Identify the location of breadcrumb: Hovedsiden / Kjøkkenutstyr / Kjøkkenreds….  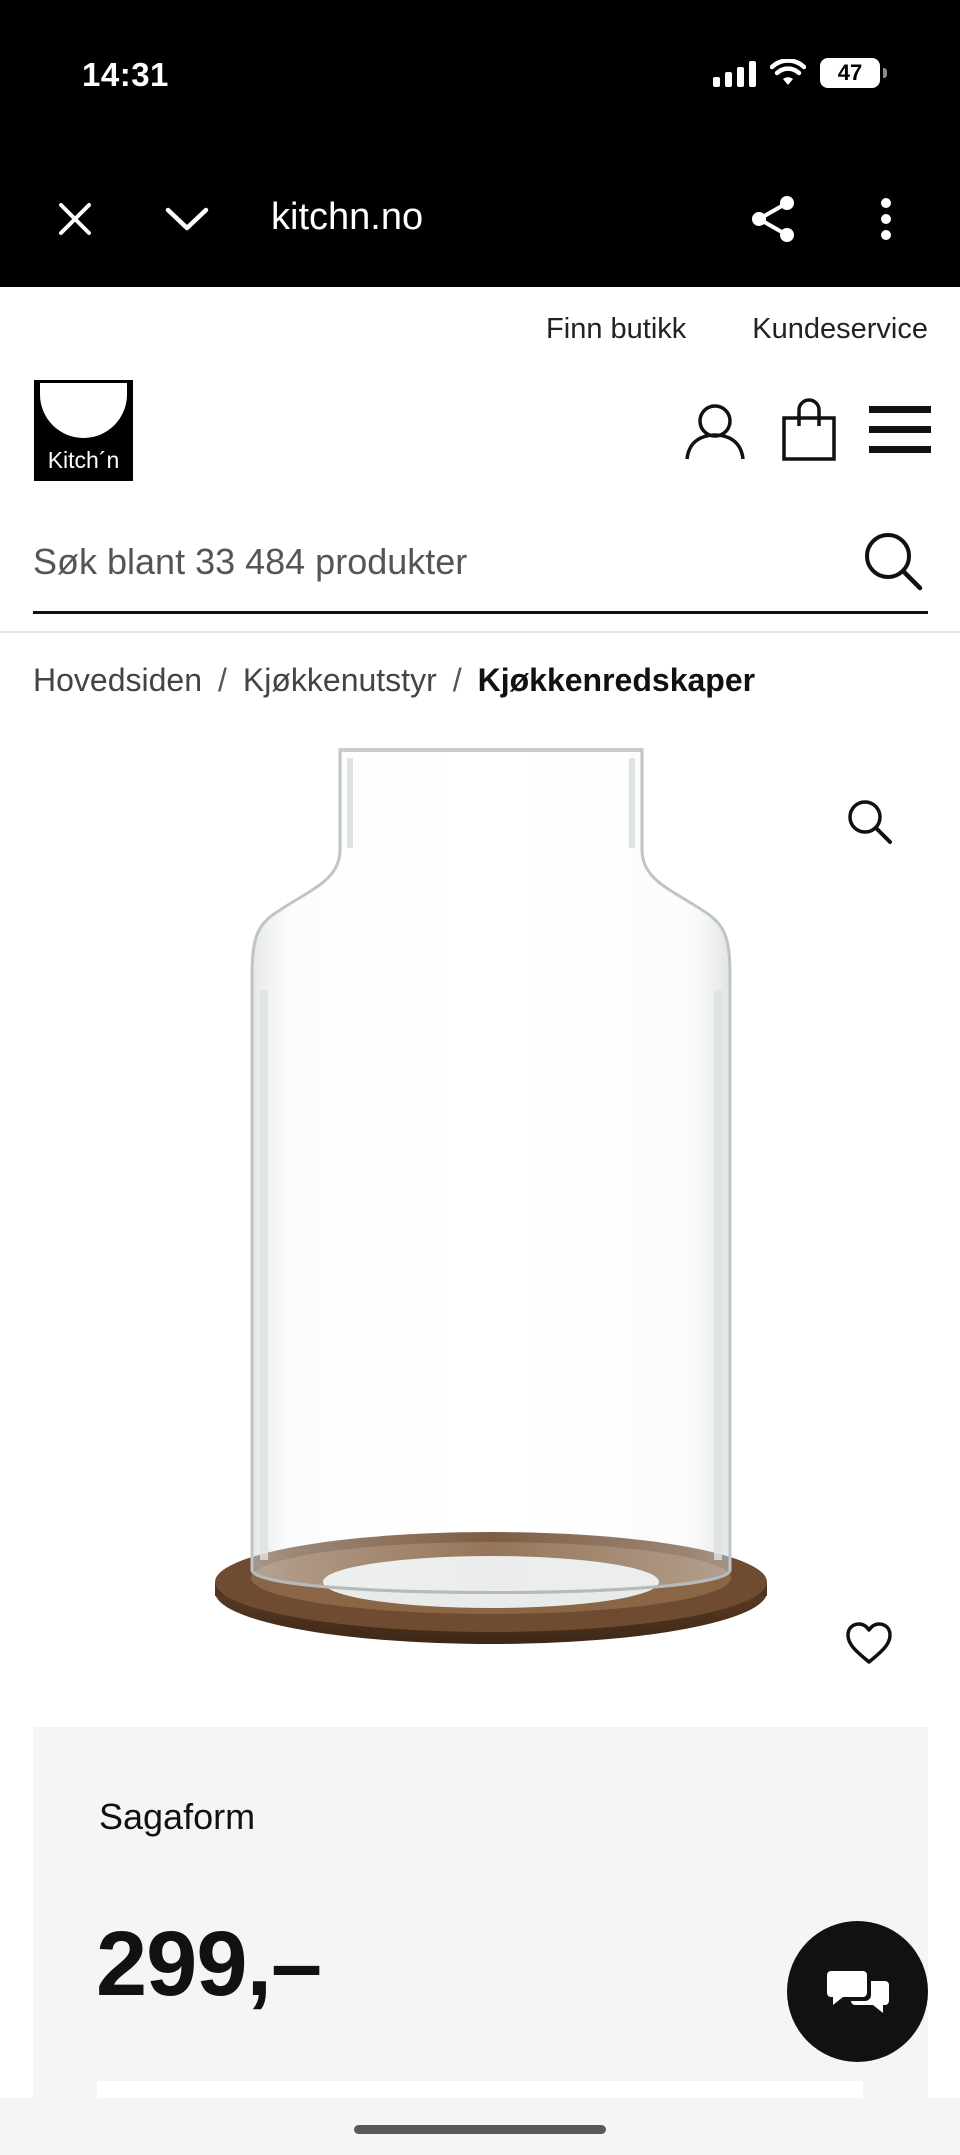
(394, 680).